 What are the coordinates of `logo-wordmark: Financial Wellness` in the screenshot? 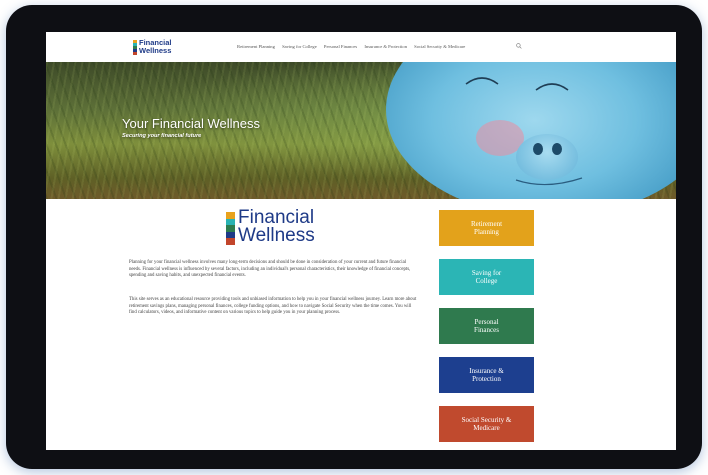 It's located at (276, 227).